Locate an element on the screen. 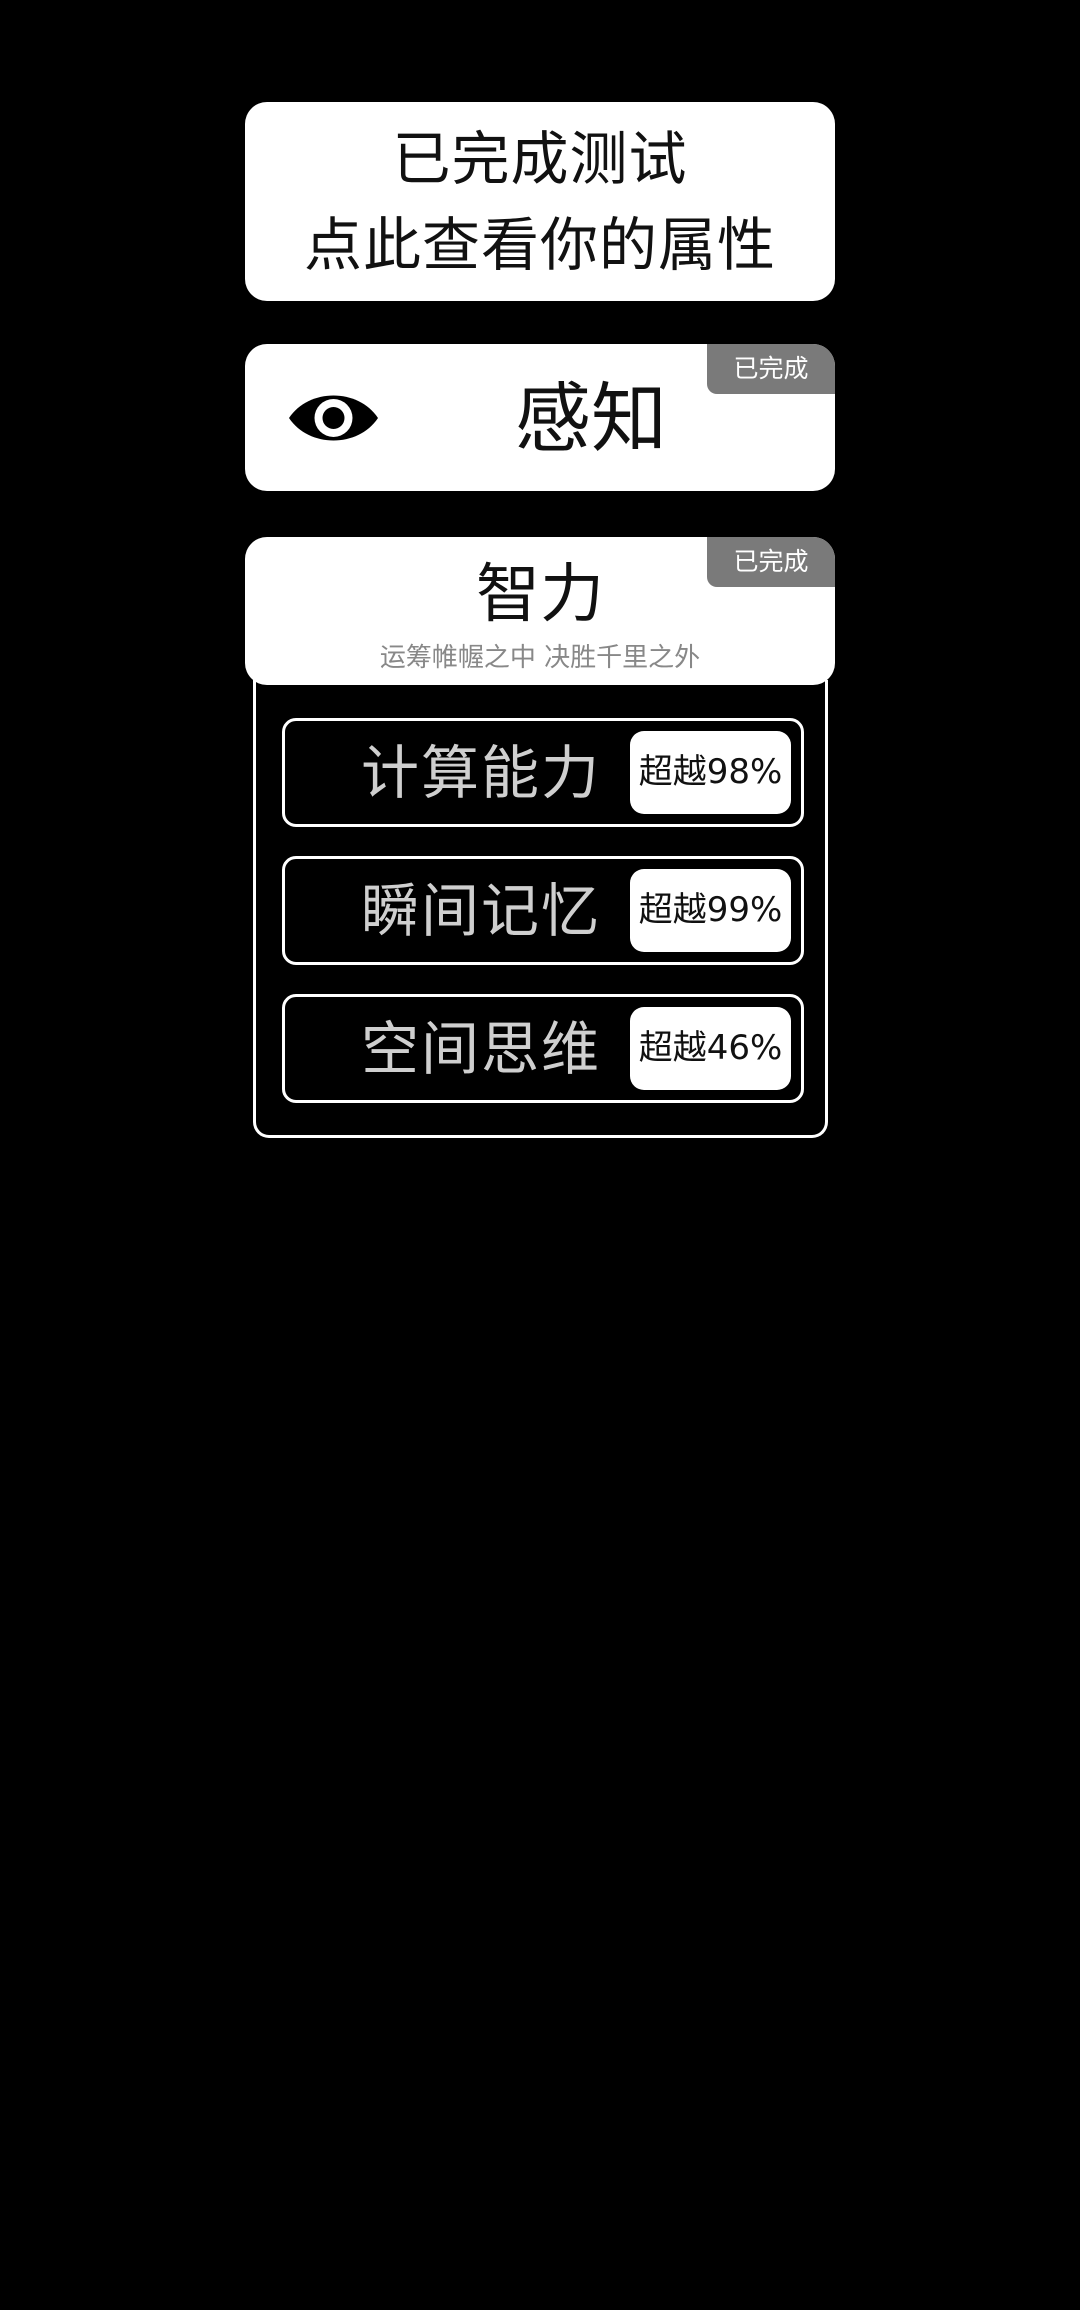  skill-result-badge: 超越98% is located at coordinates (710, 772).